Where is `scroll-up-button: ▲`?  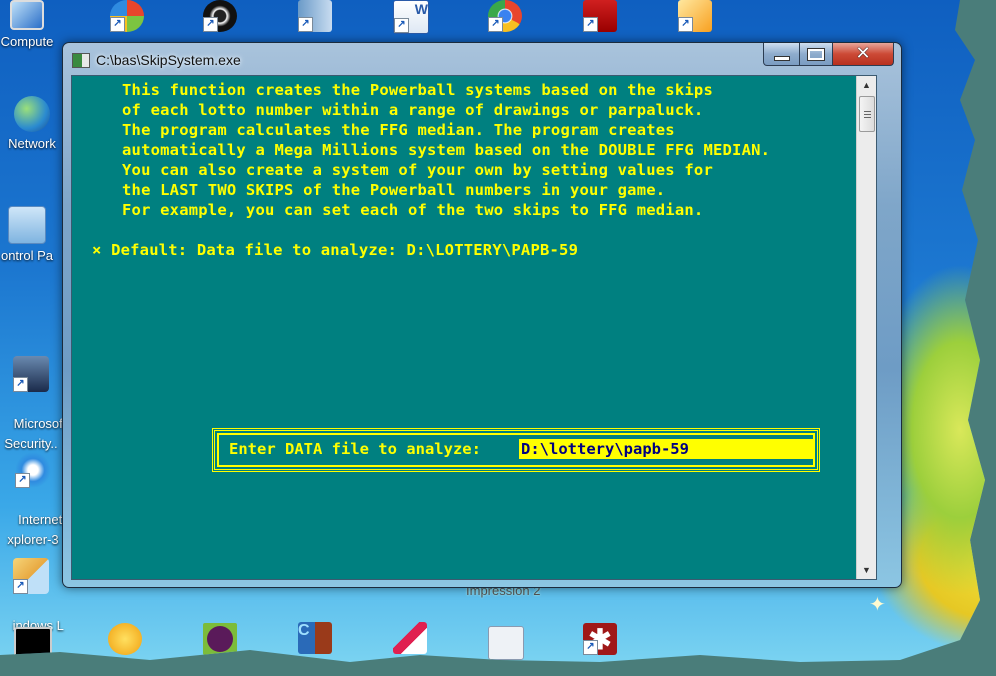
scroll-up-button: ▲ is located at coordinates (866, 85).